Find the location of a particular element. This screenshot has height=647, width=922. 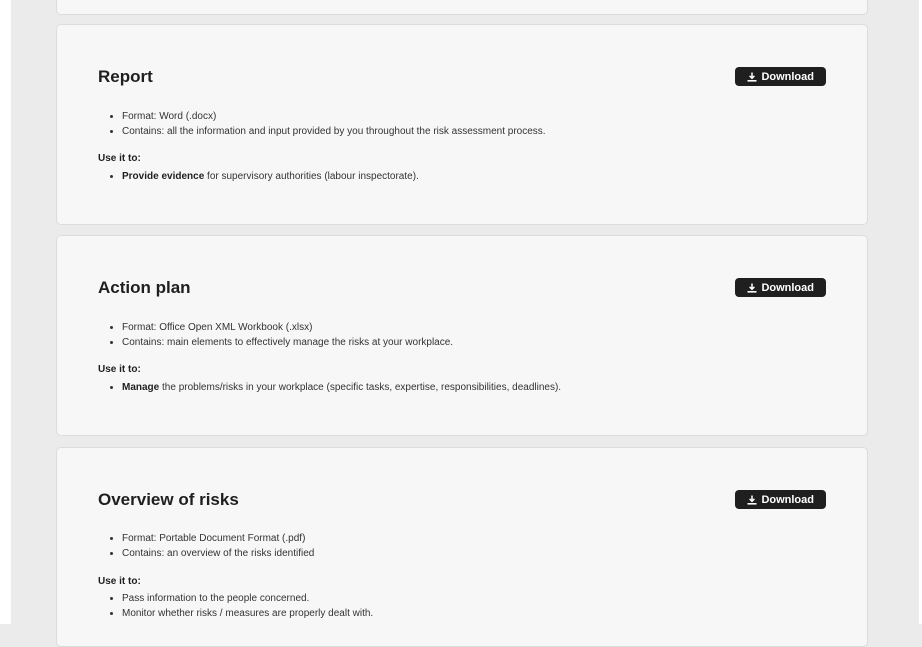

card-title: Action plan is located at coordinates (144, 287).